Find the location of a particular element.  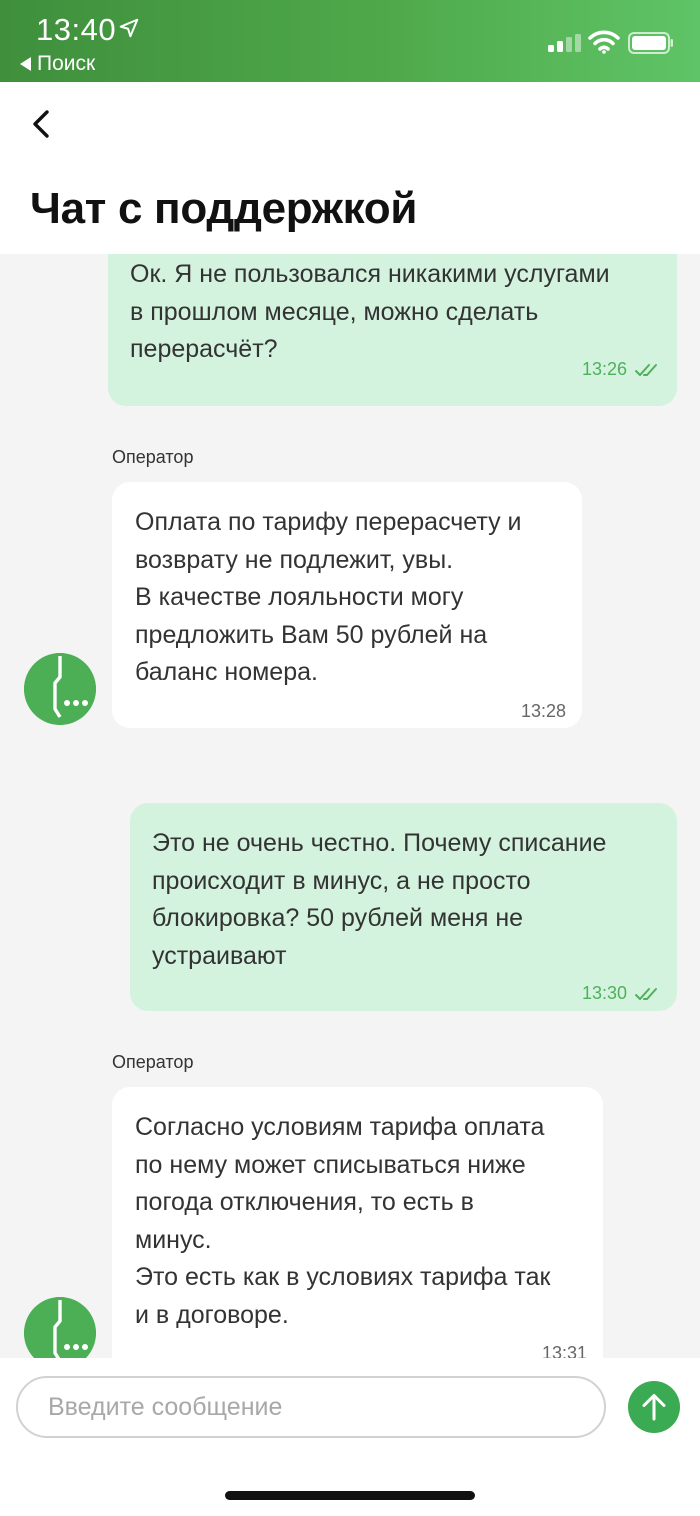

battery-icon is located at coordinates (650, 43).